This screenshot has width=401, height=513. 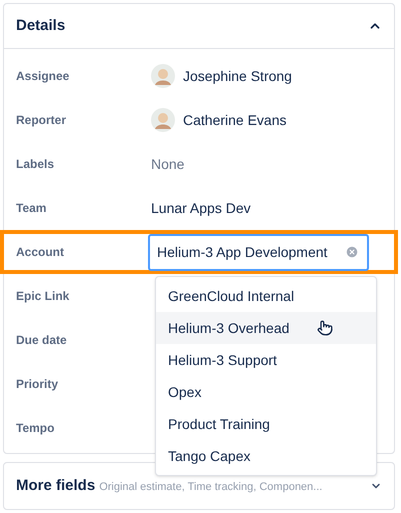 What do you see at coordinates (31, 208) in the screenshot?
I see `field-label: Team` at bounding box center [31, 208].